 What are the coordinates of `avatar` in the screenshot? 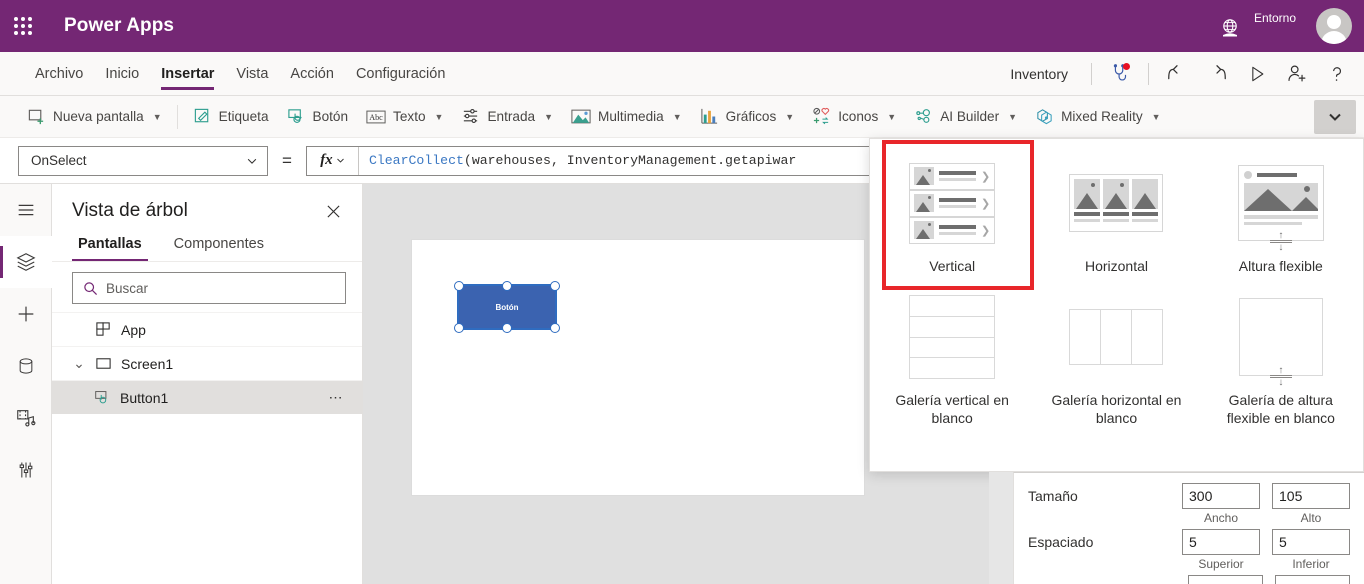 It's located at (1334, 26).